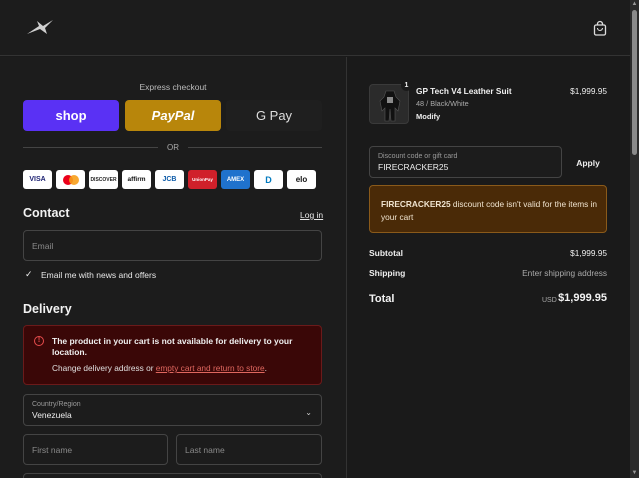 The image size is (639, 478). I want to click on total-currency: USD, so click(549, 300).